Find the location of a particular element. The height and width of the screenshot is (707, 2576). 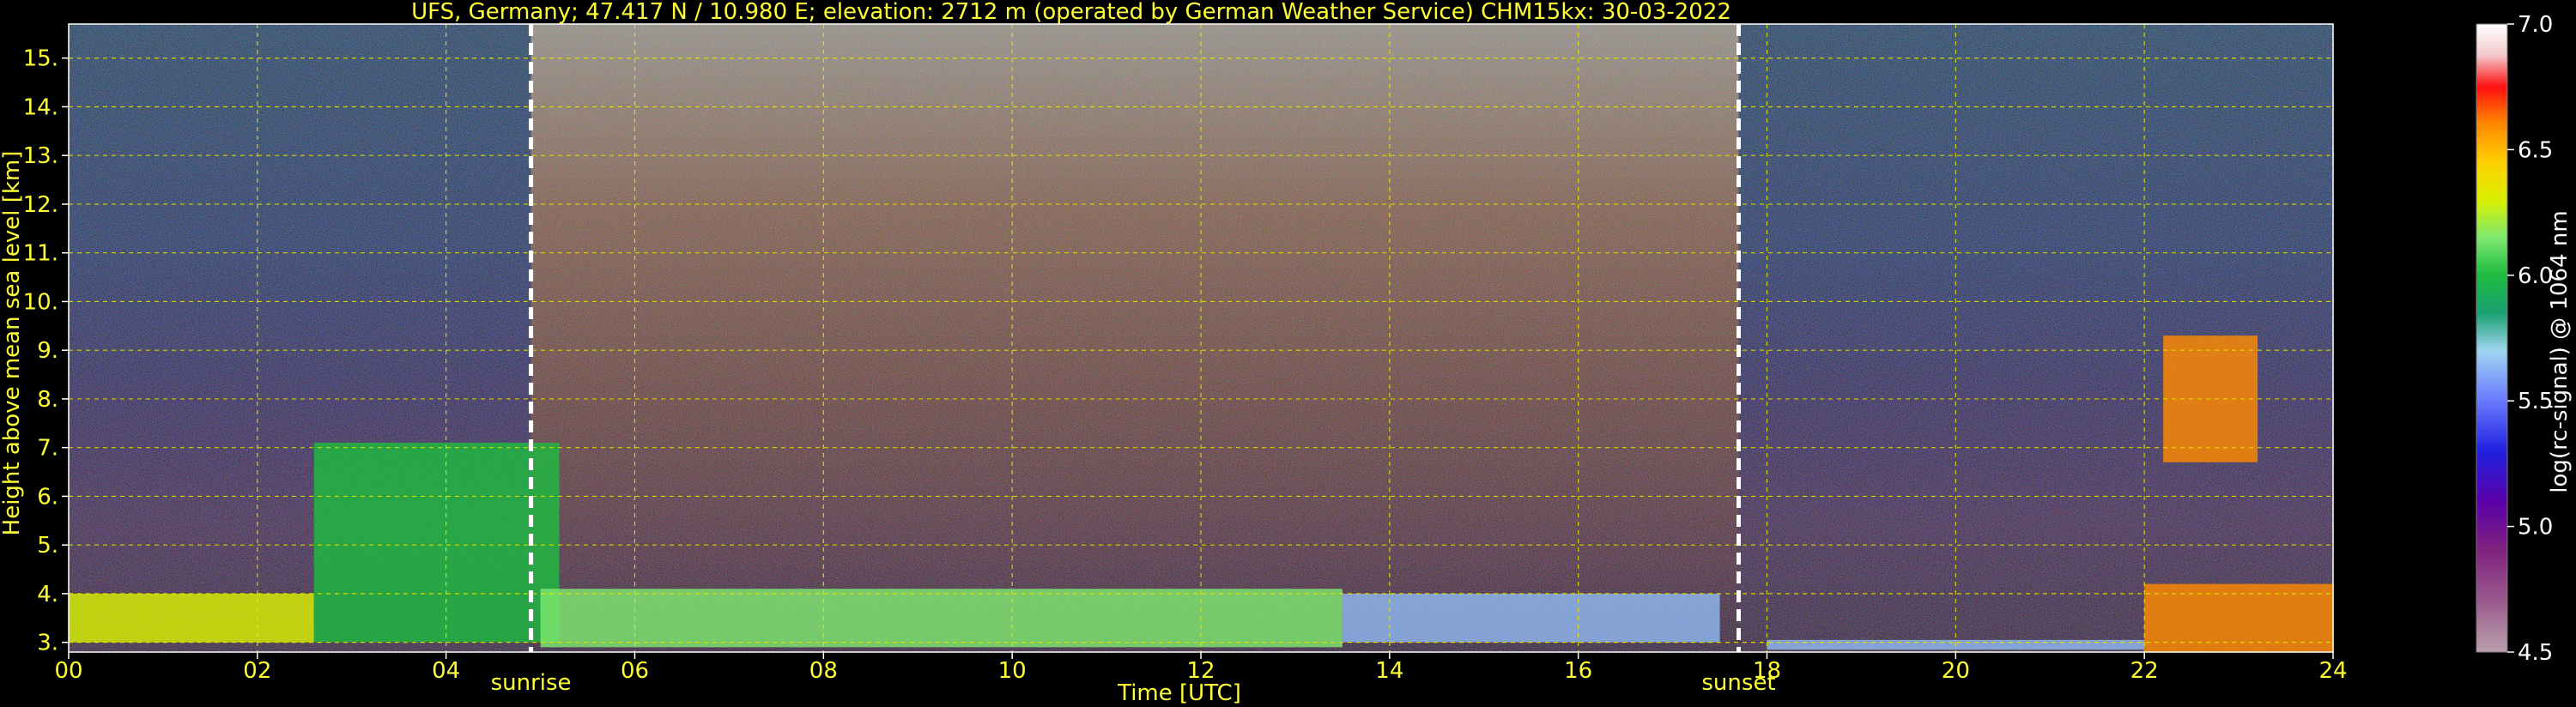

y-tick-label: 15. is located at coordinates (40, 59).